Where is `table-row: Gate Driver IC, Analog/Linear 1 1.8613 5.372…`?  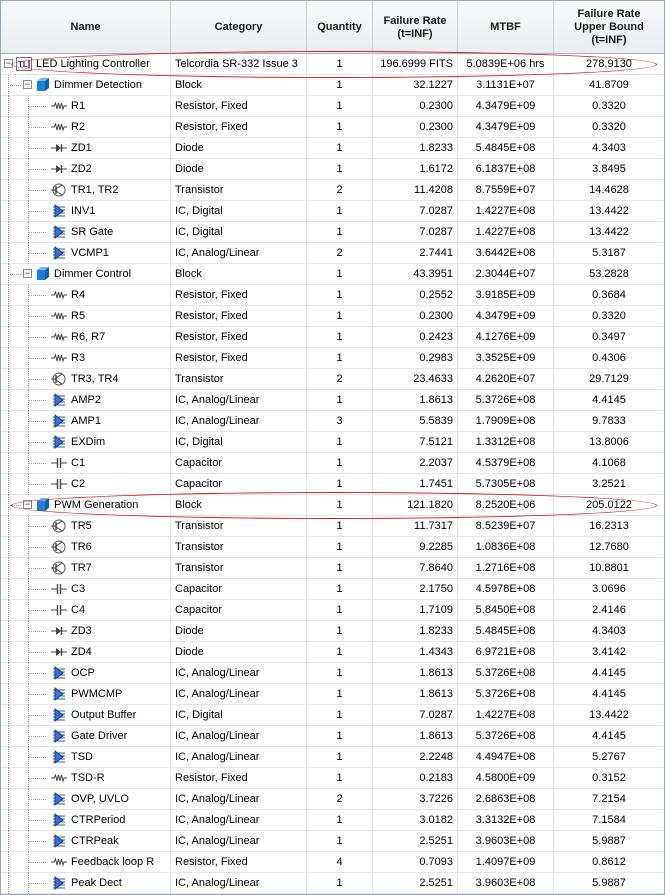
table-row: Gate Driver IC, Analog/Linear 1 1.8613 5.372… is located at coordinates (332, 736).